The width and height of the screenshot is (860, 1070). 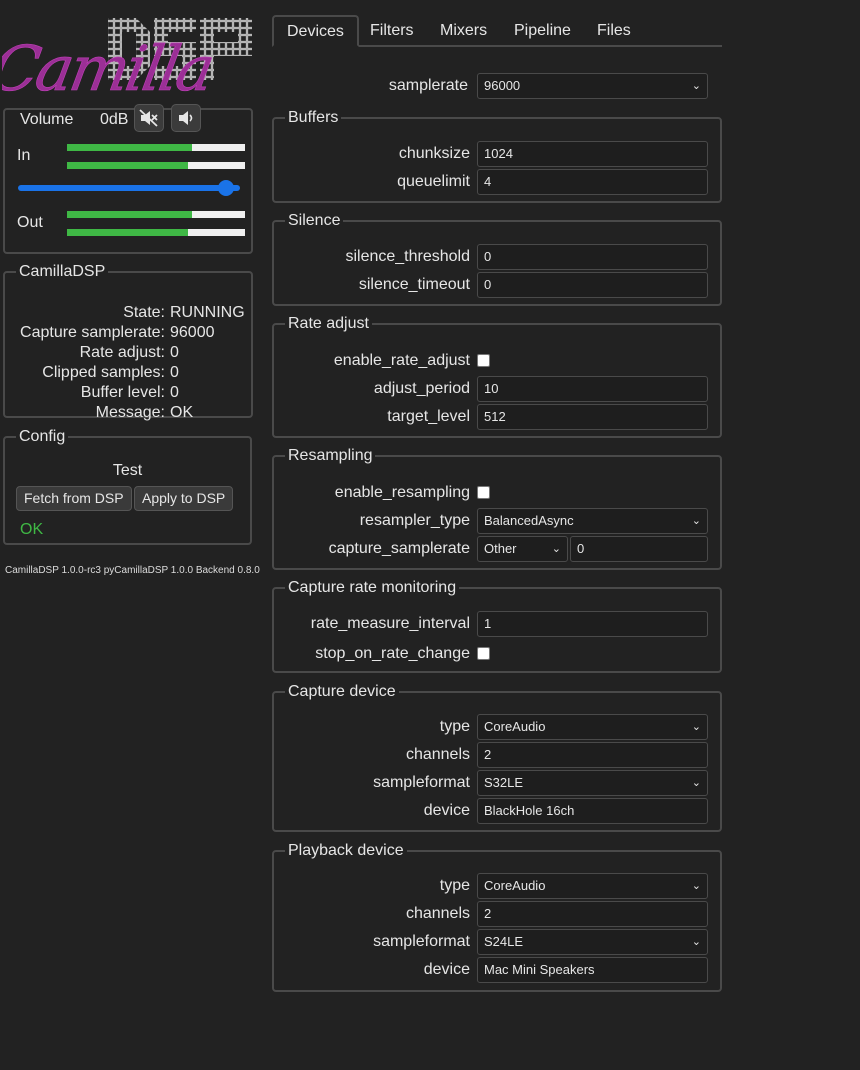 What do you see at coordinates (592, 417) in the screenshot?
I see `target-level-input: 512` at bounding box center [592, 417].